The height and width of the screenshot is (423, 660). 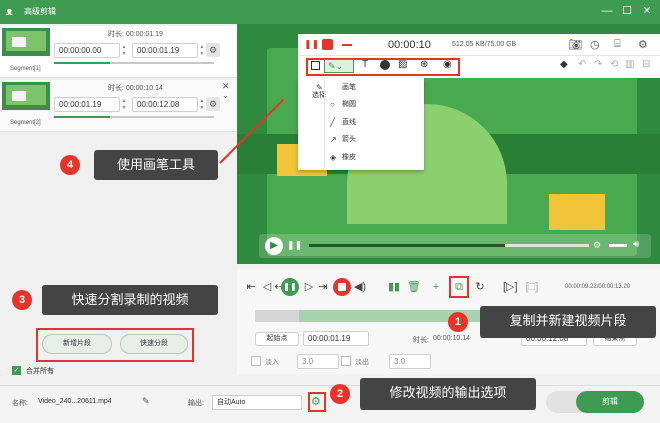 What do you see at coordinates (349, 105) in the screenshot?
I see `menu-item-ellipse: 椭圆` at bounding box center [349, 105].